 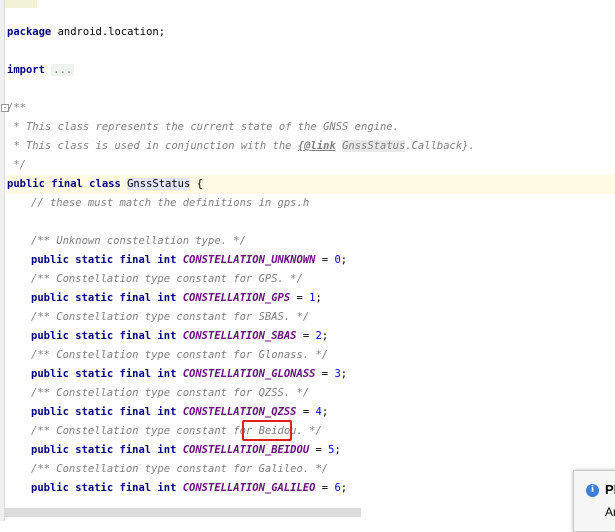 What do you see at coordinates (16, 108) in the screenshot?
I see `doc-comment-open: /**` at bounding box center [16, 108].